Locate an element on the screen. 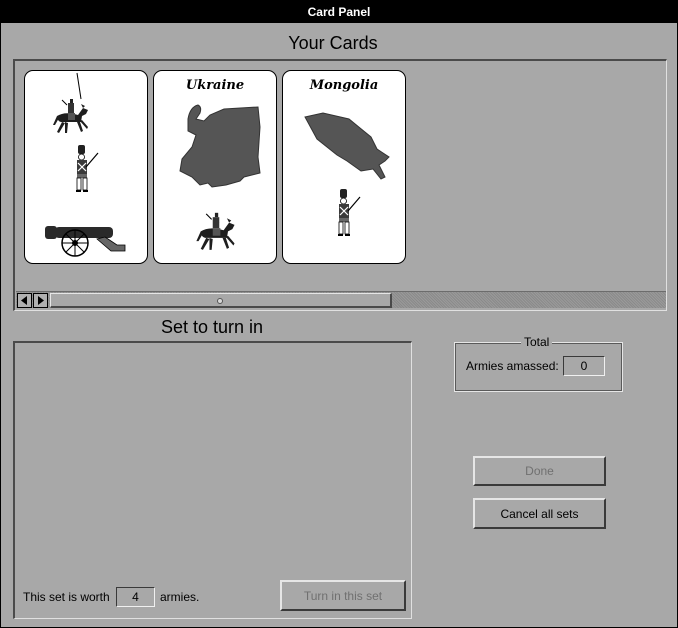 The width and height of the screenshot is (678, 628). card-territory-name: Mongolia is located at coordinates (344, 85).